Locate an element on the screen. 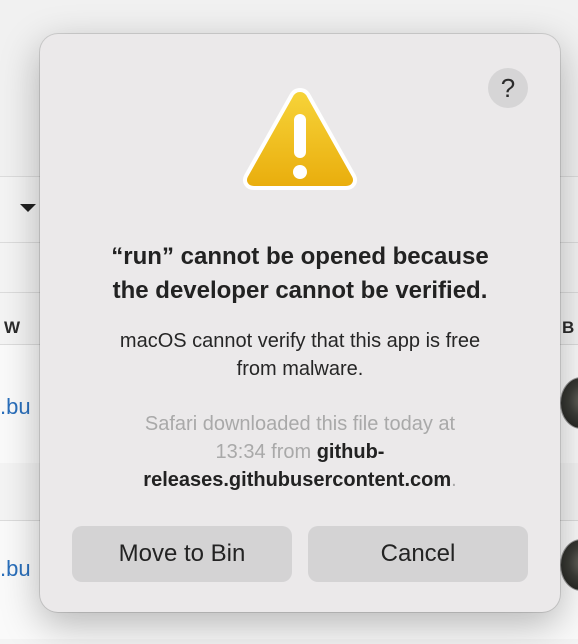 This screenshot has width=578, height=644. dialog-message-line-2: from malware. is located at coordinates (300, 369).